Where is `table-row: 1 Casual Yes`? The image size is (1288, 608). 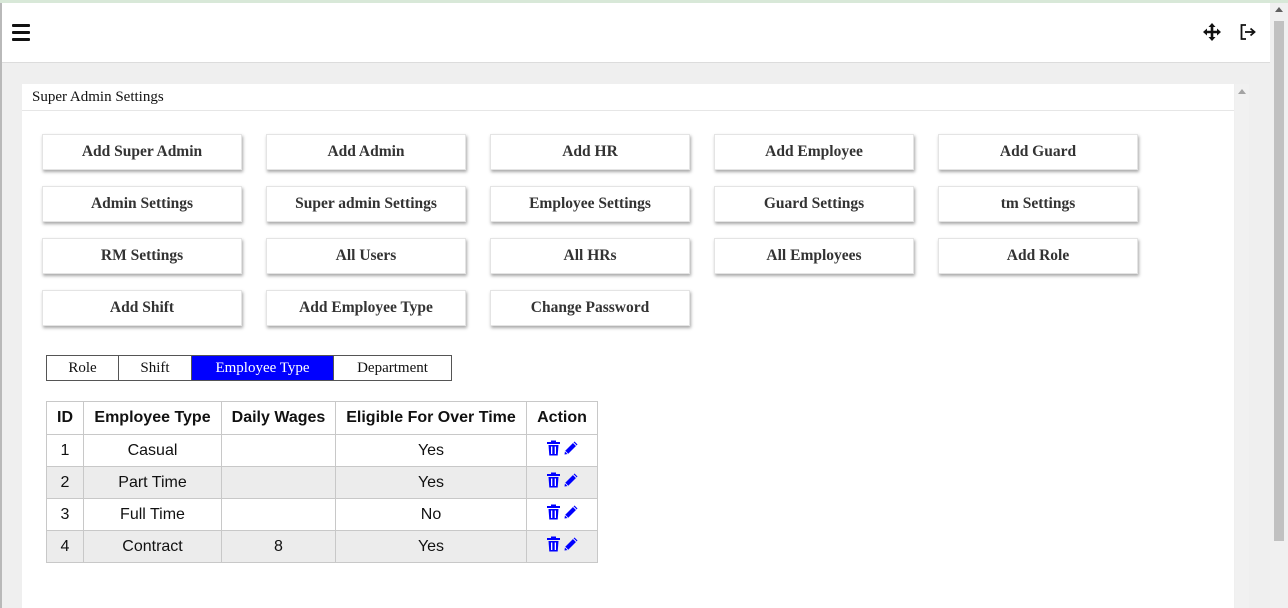
table-row: 1 Casual Yes is located at coordinates (322, 450).